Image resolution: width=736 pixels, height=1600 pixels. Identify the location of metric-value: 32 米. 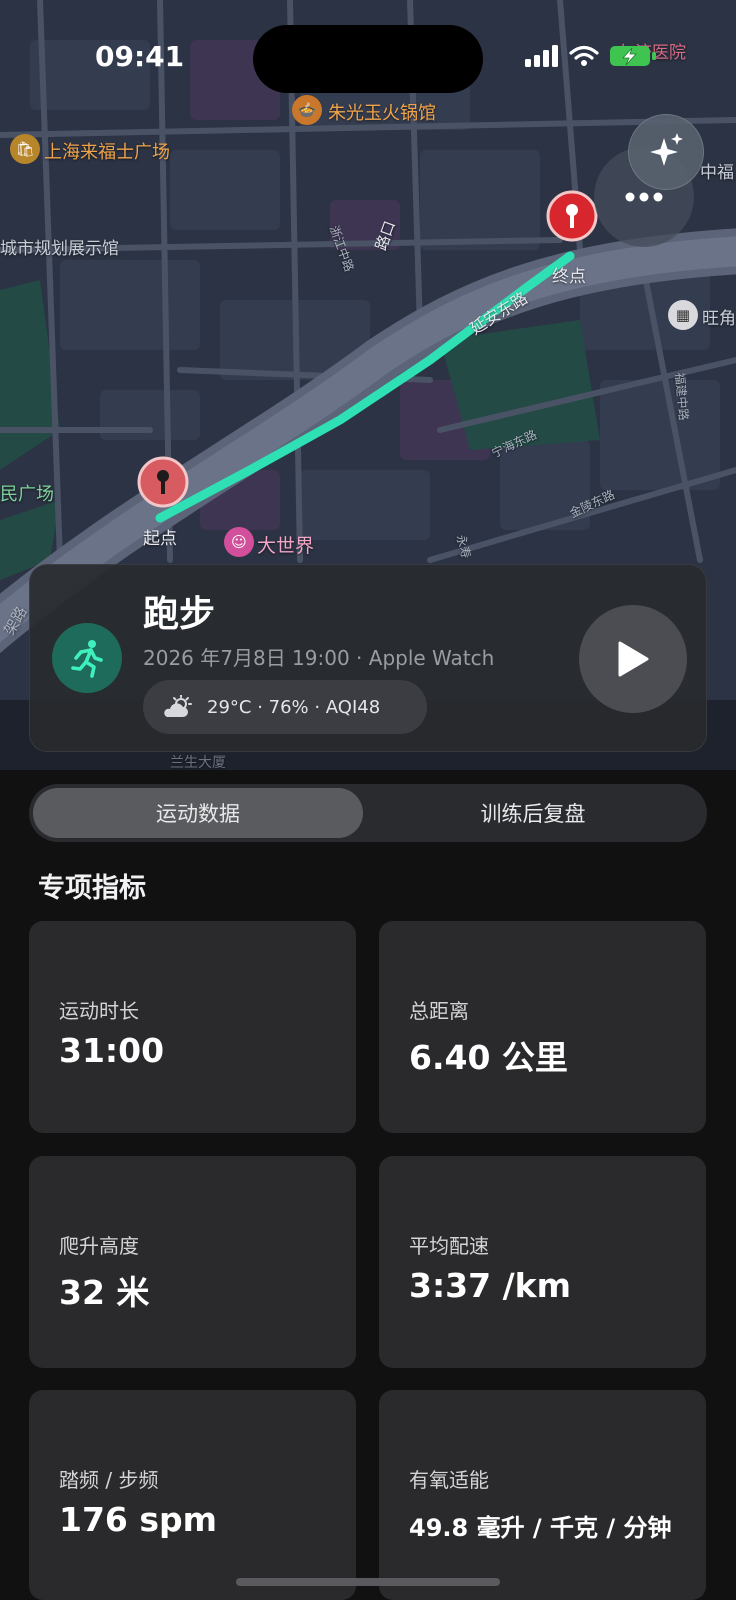
(104, 1292).